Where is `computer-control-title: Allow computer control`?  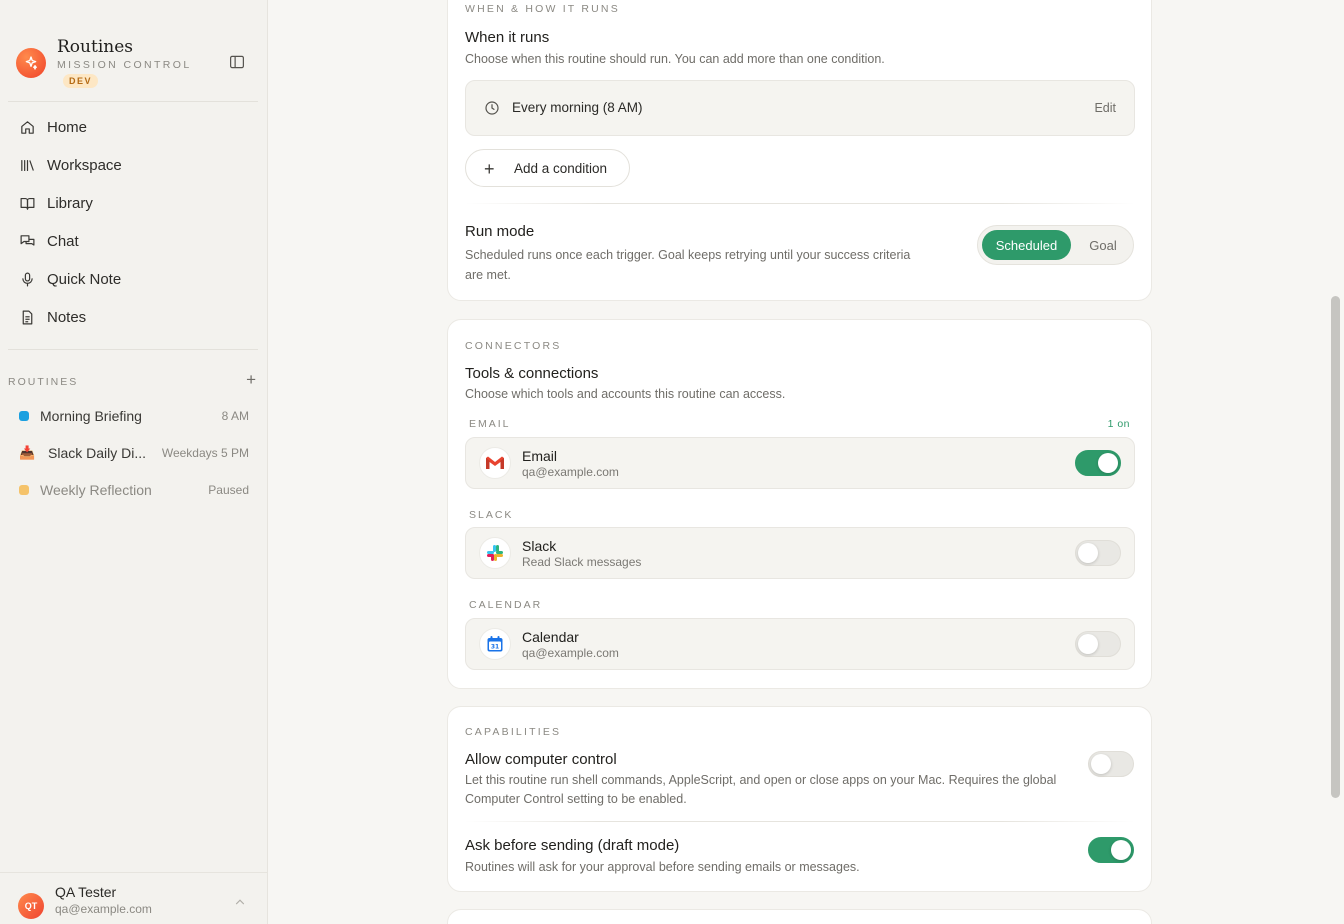 computer-control-title: Allow computer control is located at coordinates (541, 759).